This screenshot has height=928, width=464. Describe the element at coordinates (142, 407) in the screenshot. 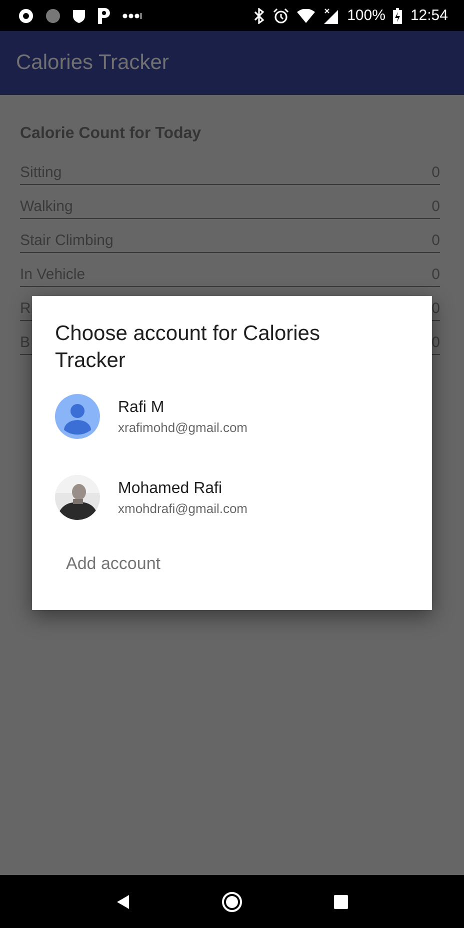

I see `account-name: Rafi M` at that location.